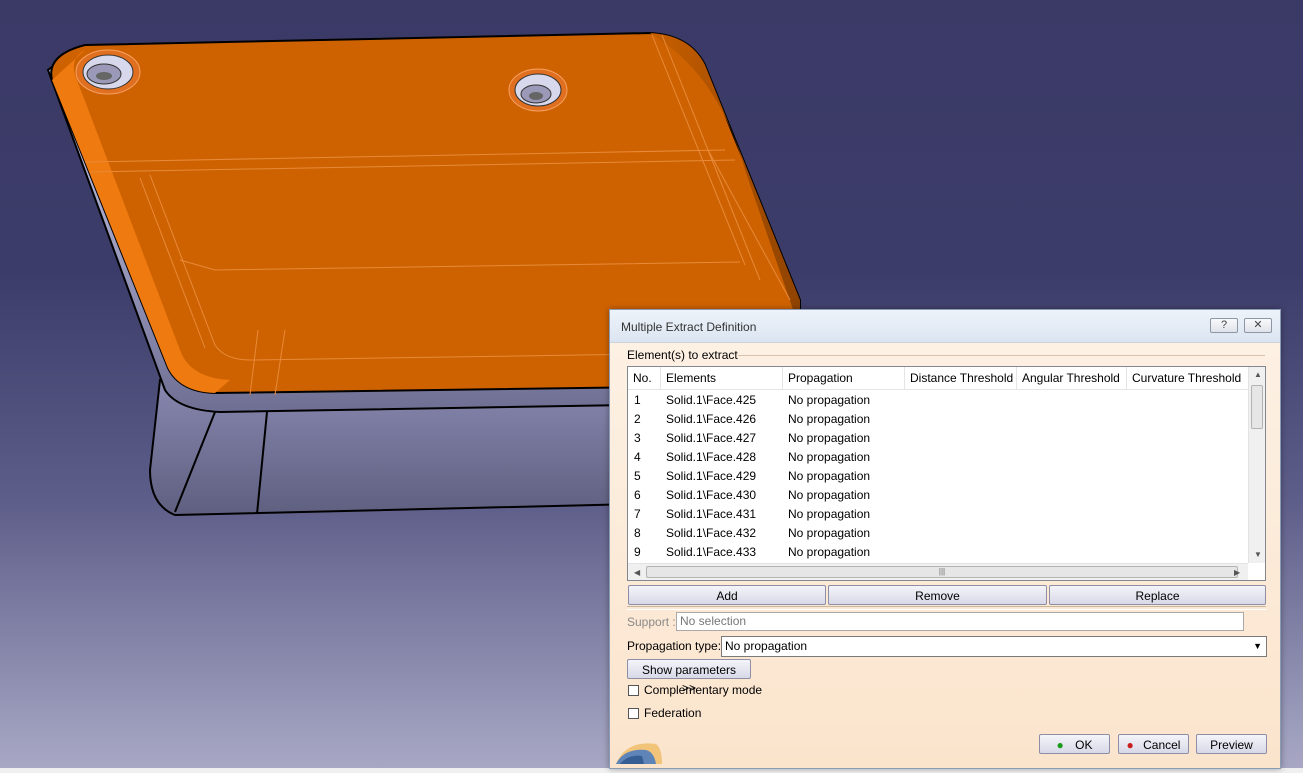 This screenshot has width=1303, height=773. What do you see at coordinates (960, 621) in the screenshot?
I see `support-field: No selection` at bounding box center [960, 621].